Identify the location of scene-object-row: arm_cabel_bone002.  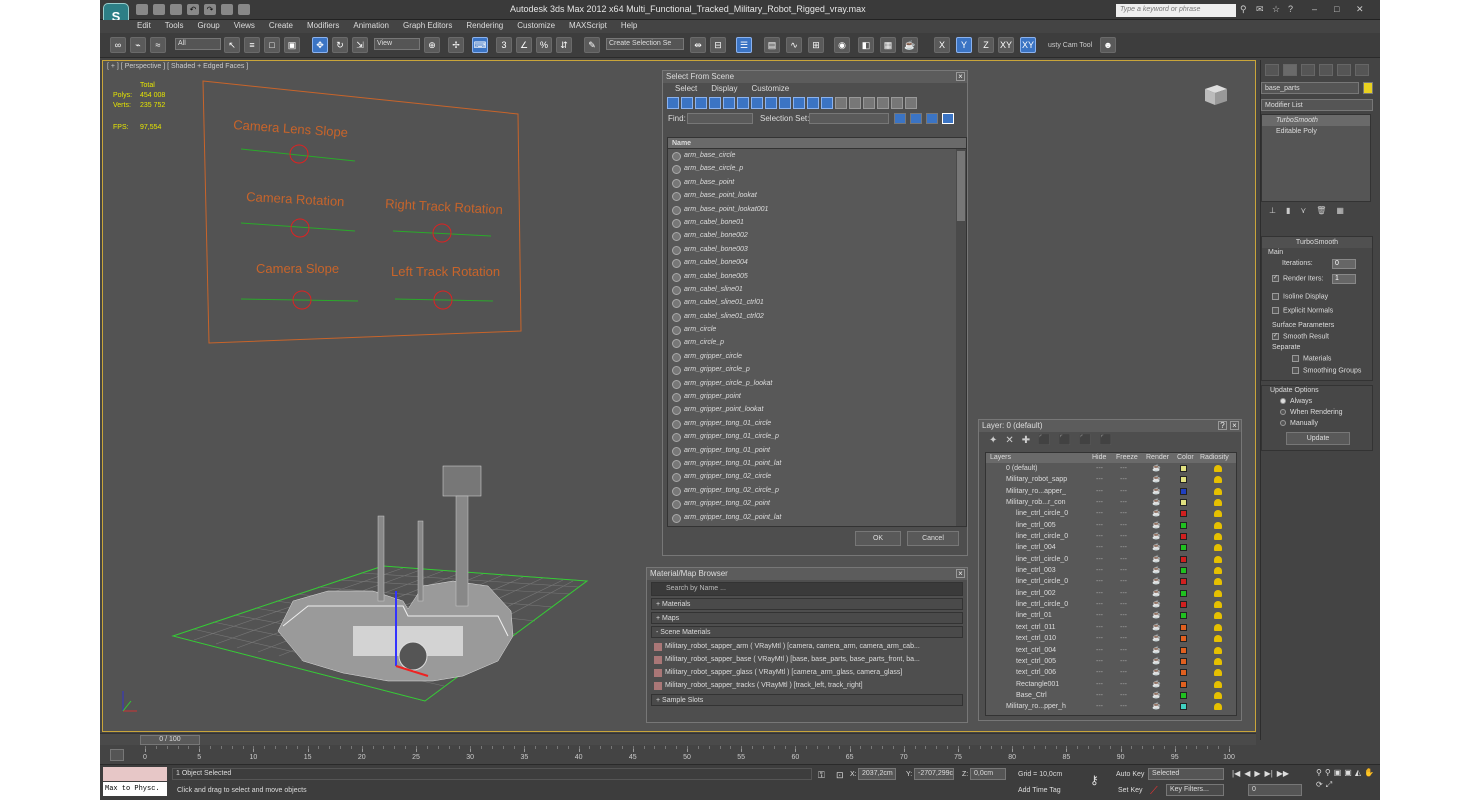
(811, 235).